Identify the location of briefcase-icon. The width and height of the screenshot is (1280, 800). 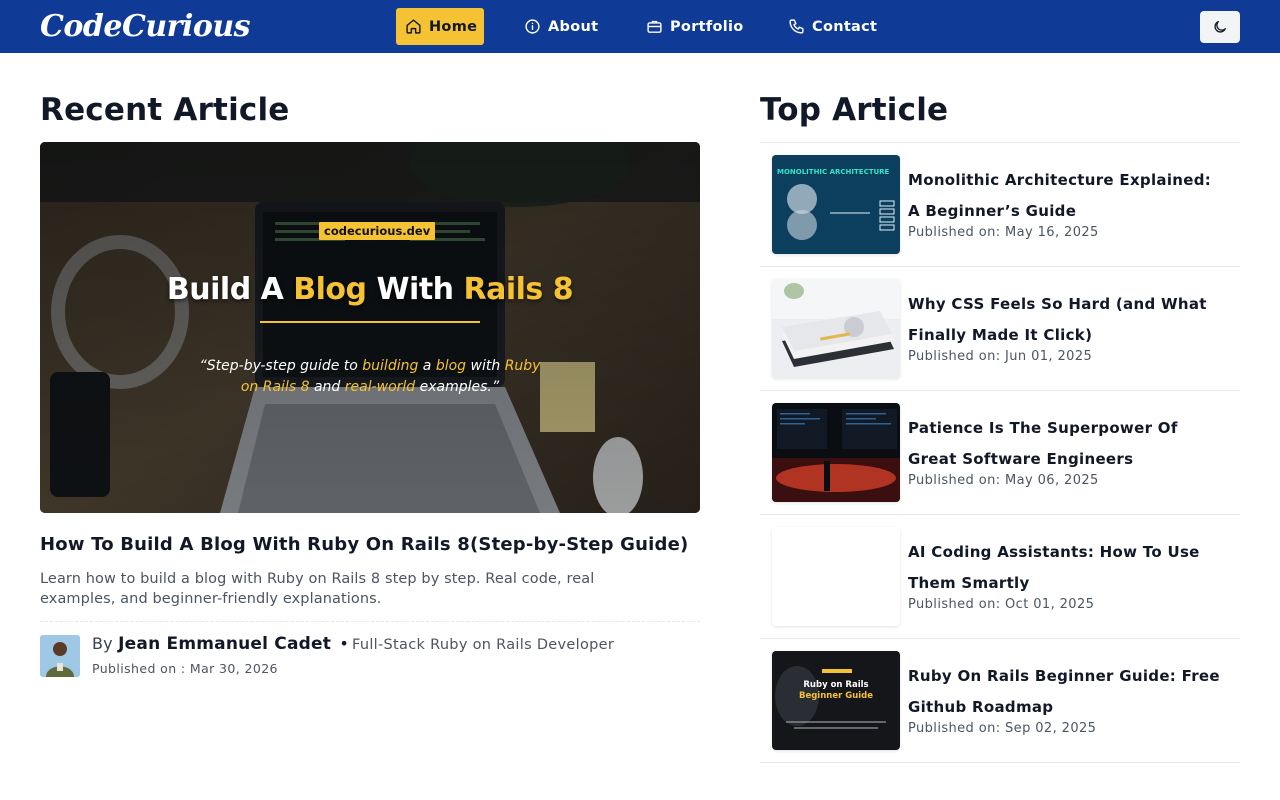
(654, 26).